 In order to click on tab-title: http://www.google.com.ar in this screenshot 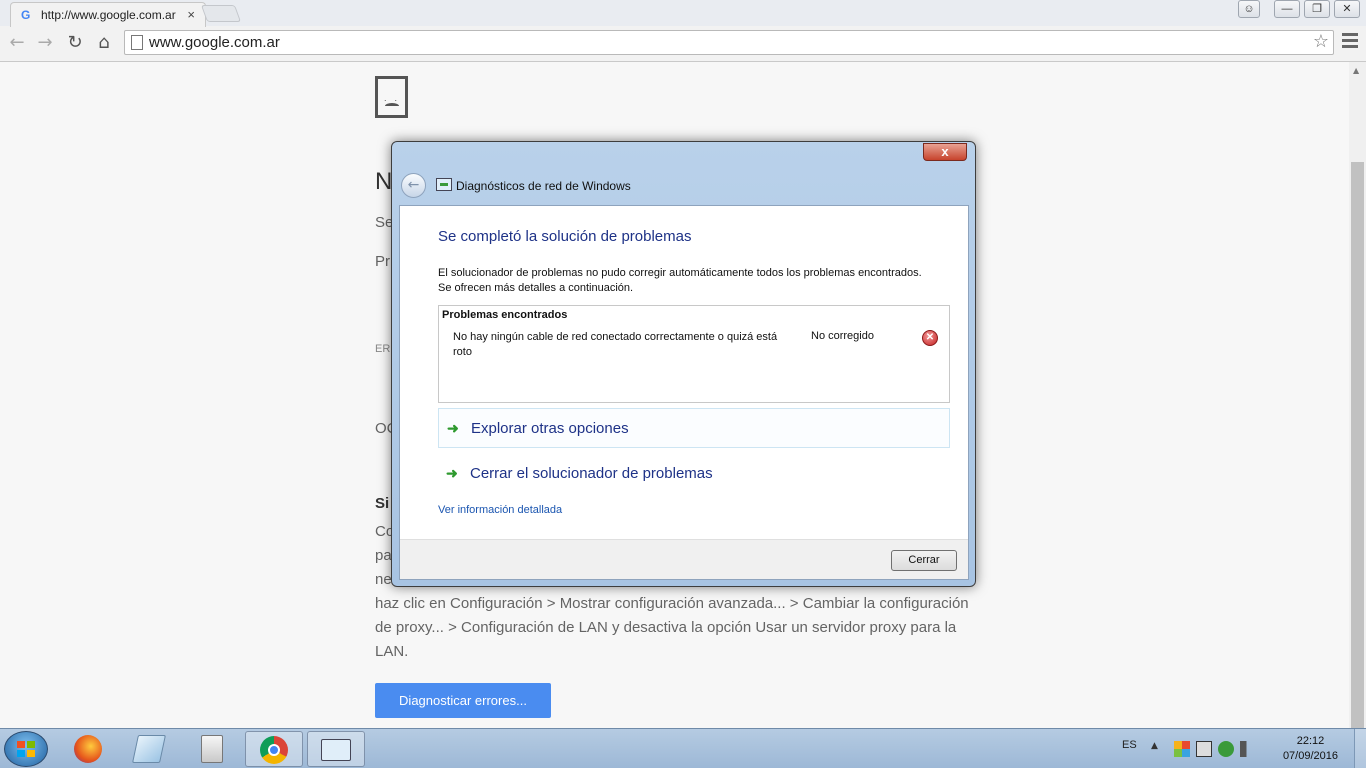, I will do `click(108, 15)`.